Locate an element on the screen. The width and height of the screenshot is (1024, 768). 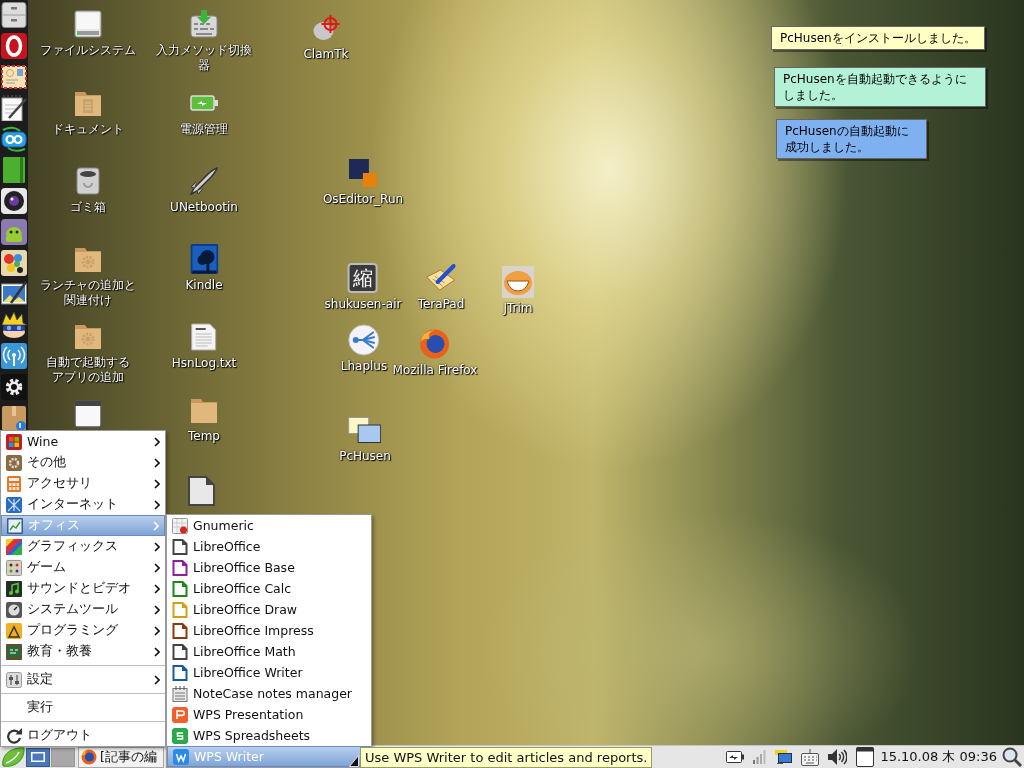
circular-arrow-icon is located at coordinates (14, 735).